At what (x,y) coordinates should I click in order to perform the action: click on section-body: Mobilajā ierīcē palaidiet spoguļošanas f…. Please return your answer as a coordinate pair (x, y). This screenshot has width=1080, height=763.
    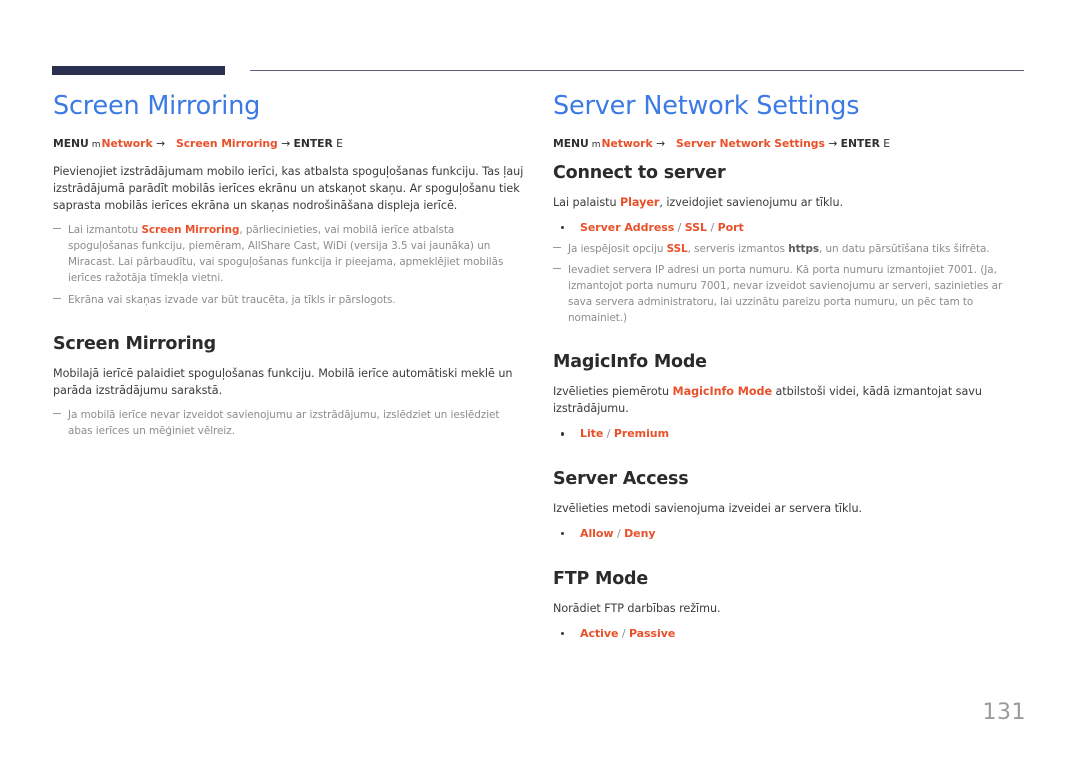
    Looking at the image, I should click on (283, 381).